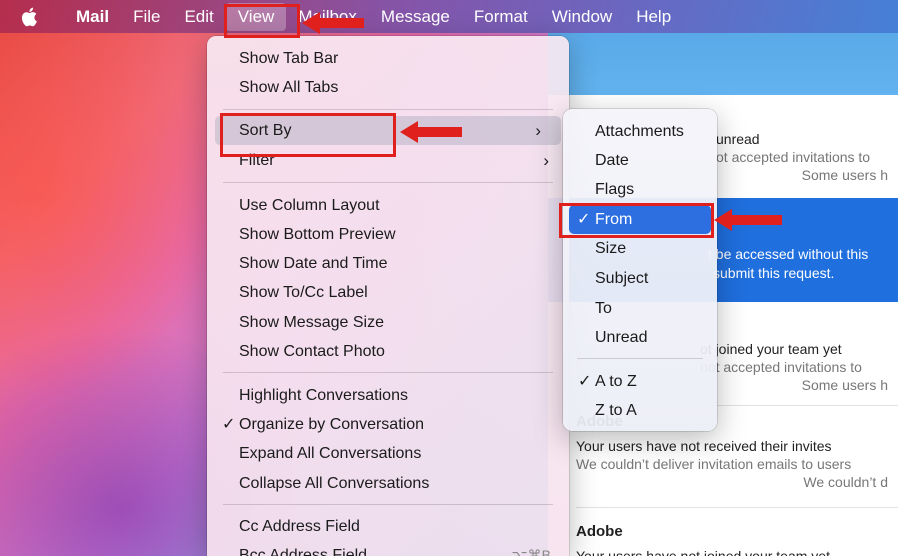 The image size is (898, 556). Describe the element at coordinates (313, 263) in the screenshot. I see `menu-item-label: Show Date and Time` at that location.